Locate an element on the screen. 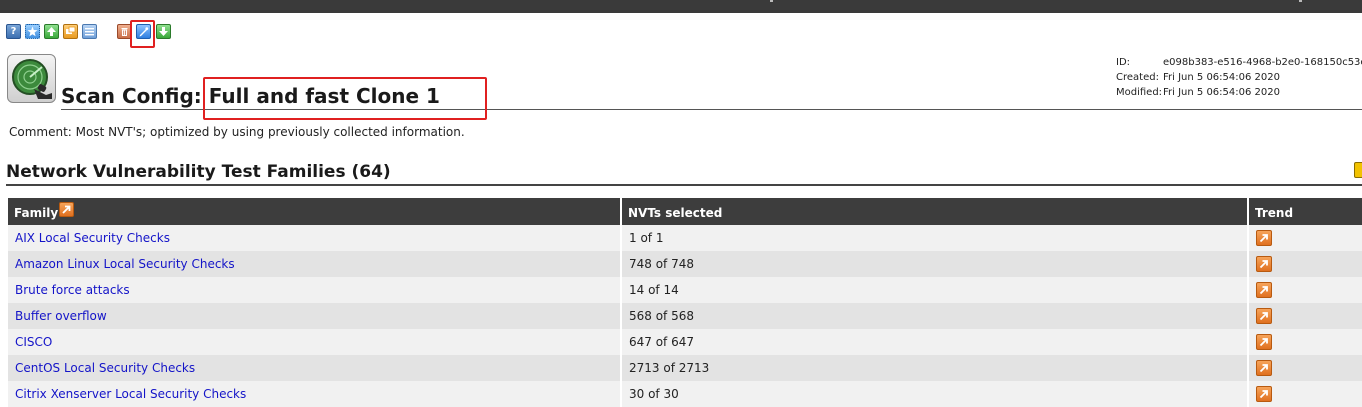 The height and width of the screenshot is (407, 1362). id-value: e098b383-e516-4968-b2e0-168150c53c7 is located at coordinates (1262, 62).